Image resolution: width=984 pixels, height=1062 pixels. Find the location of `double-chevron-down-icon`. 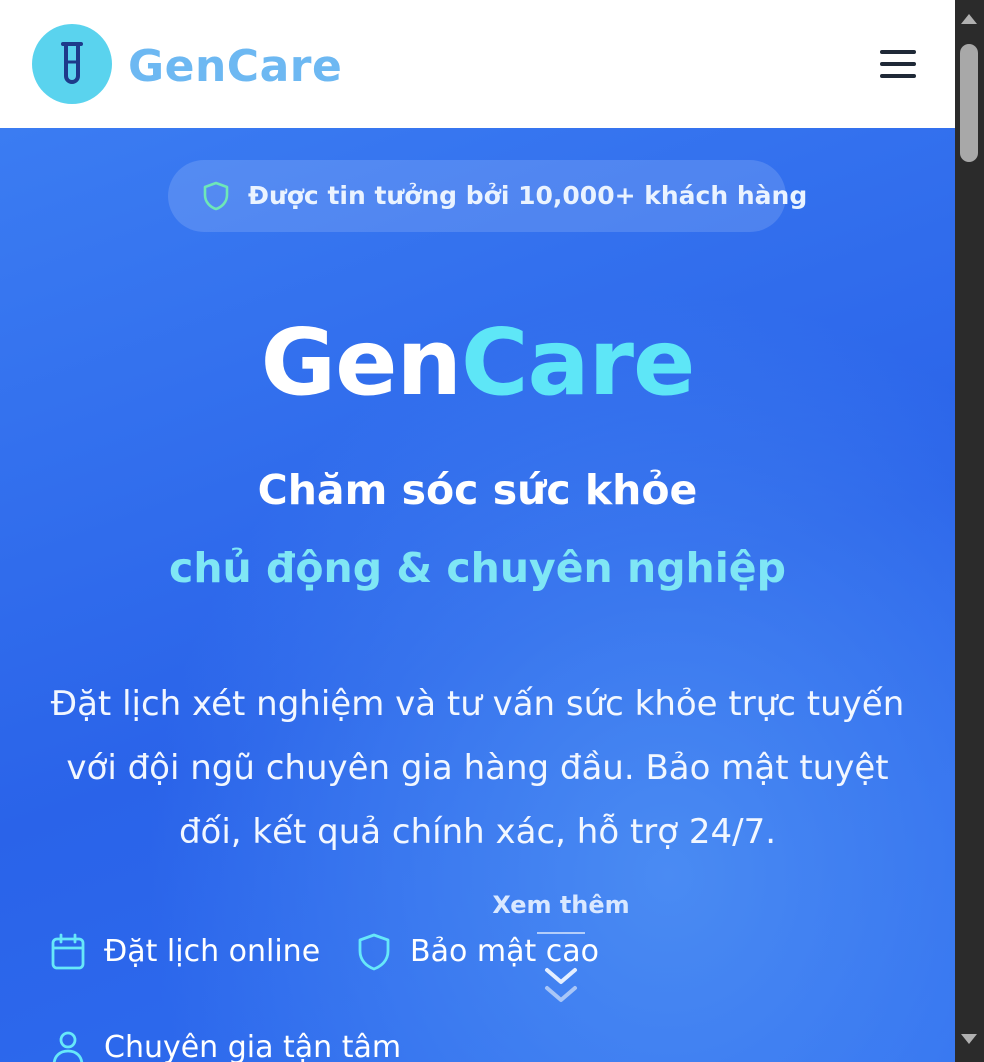

double-chevron-down-icon is located at coordinates (561, 985).